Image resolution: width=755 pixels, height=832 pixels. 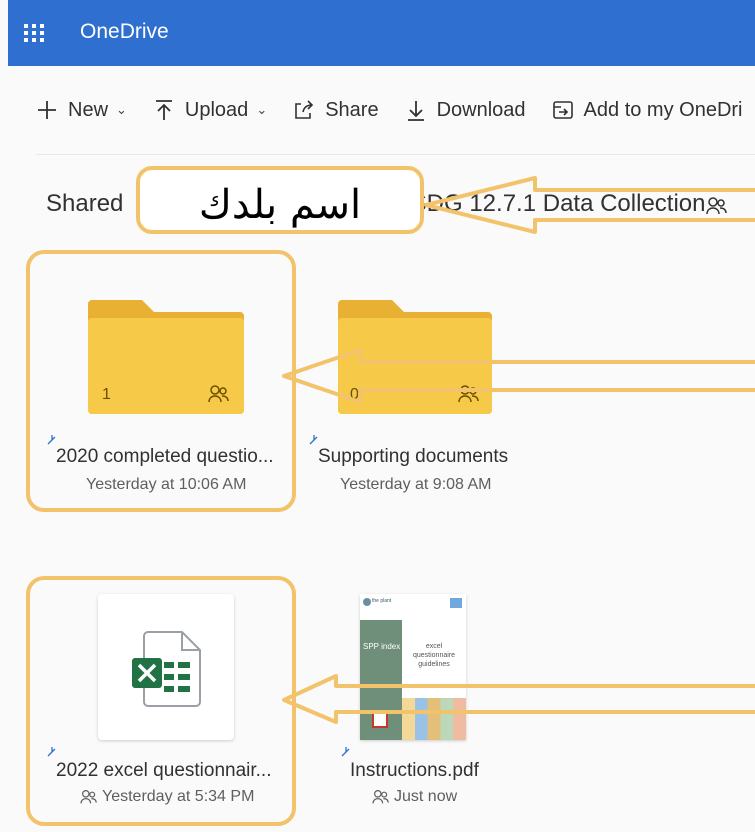 I want to click on app-launcher-icon, so click(x=35, y=33).